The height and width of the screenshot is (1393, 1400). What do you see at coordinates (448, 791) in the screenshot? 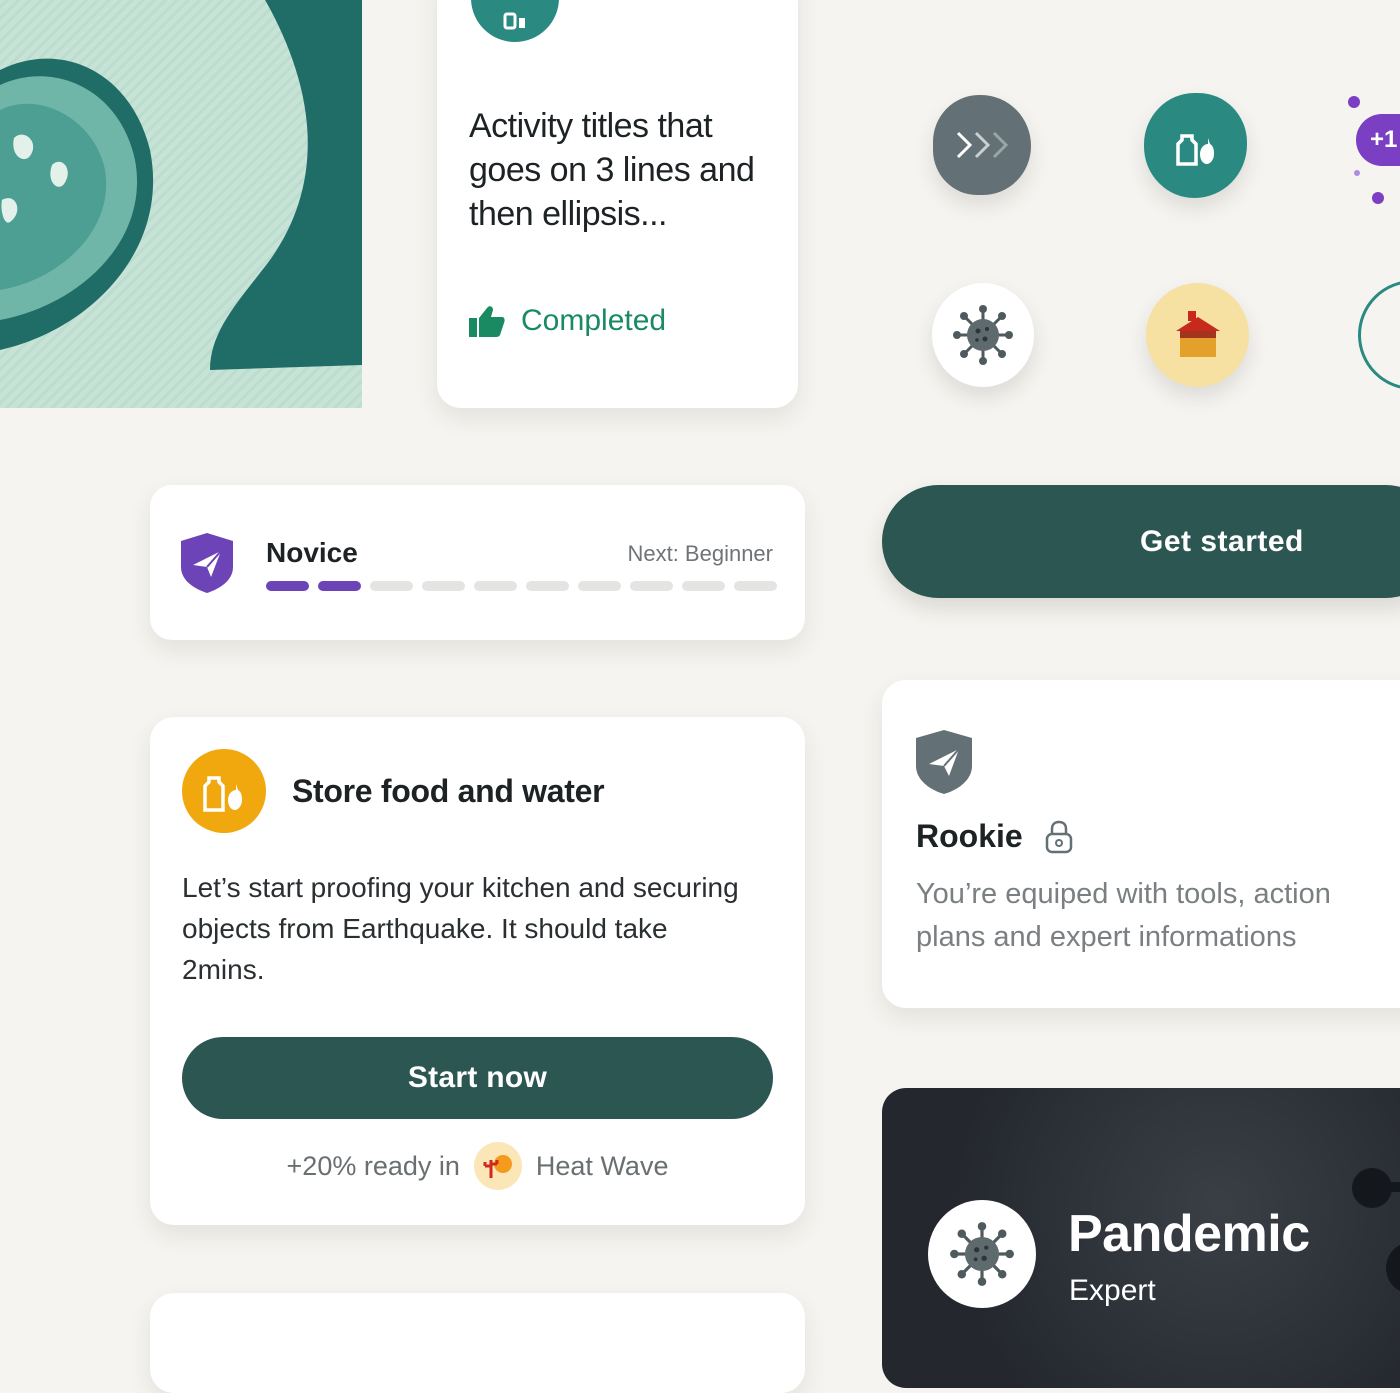
I see `task-title: Store food and water` at bounding box center [448, 791].